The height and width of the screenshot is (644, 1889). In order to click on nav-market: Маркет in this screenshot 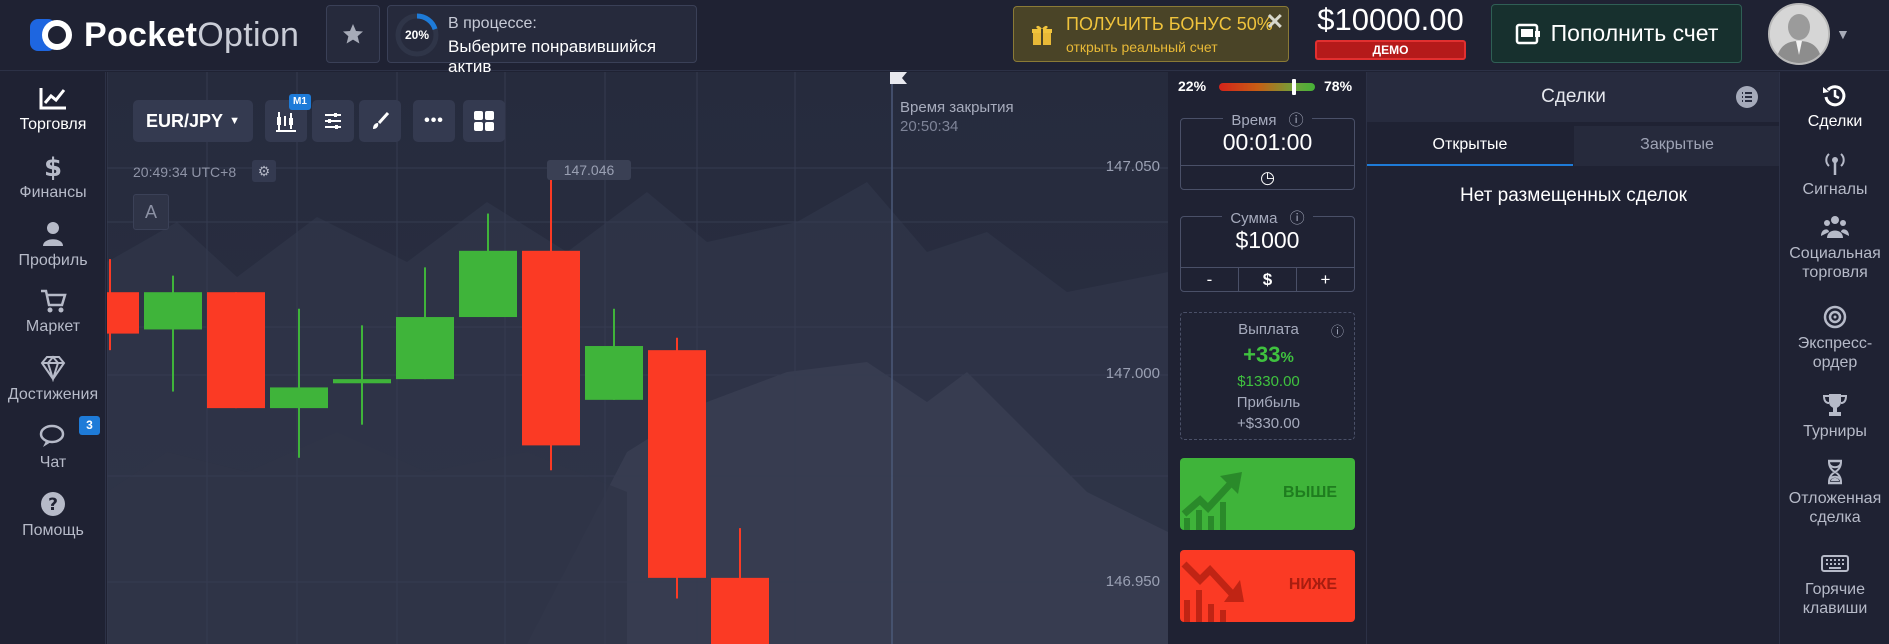, I will do `click(53, 311)`.